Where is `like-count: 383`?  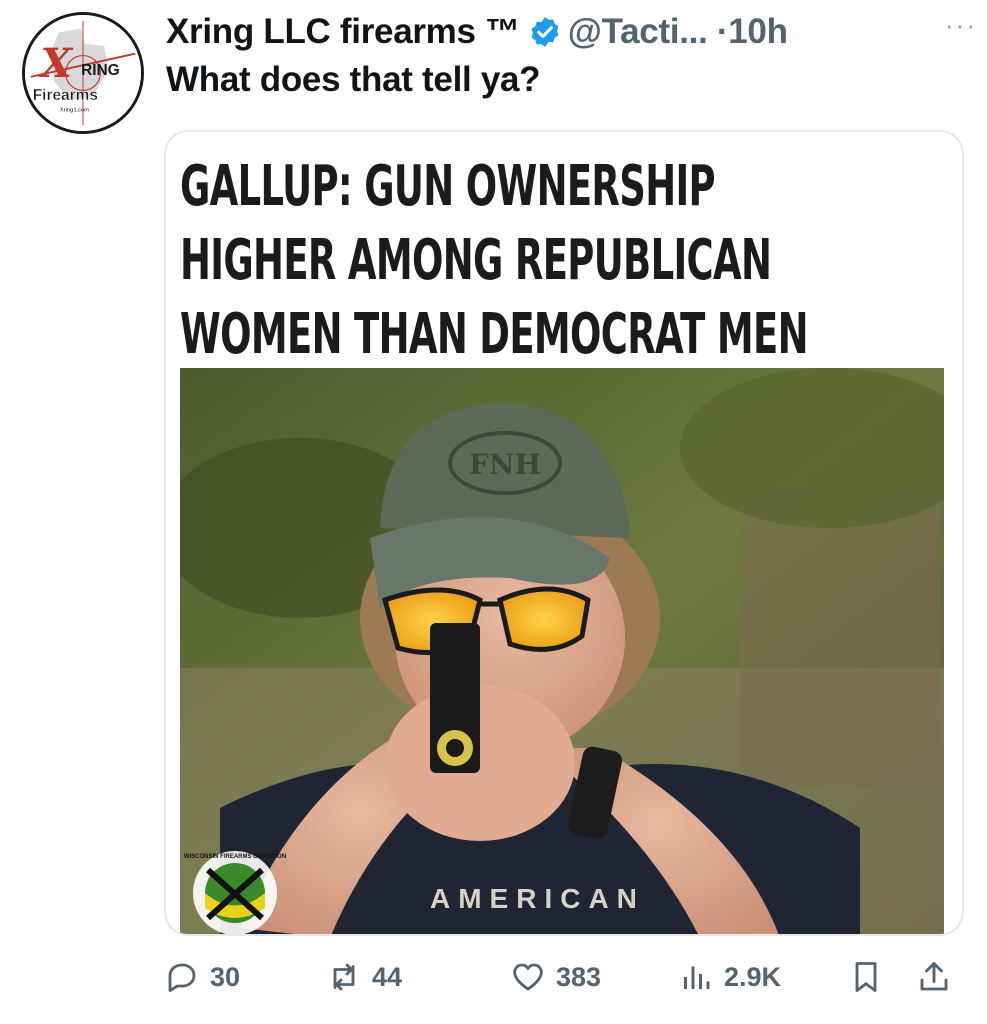
like-count: 383 is located at coordinates (579, 976).